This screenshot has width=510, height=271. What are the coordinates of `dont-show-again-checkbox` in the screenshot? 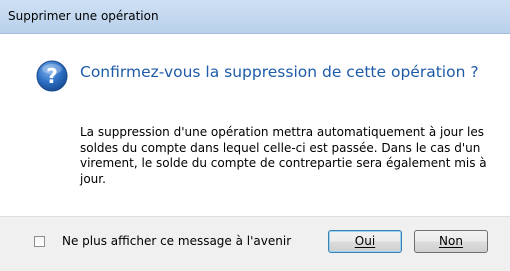 It's located at (39, 241).